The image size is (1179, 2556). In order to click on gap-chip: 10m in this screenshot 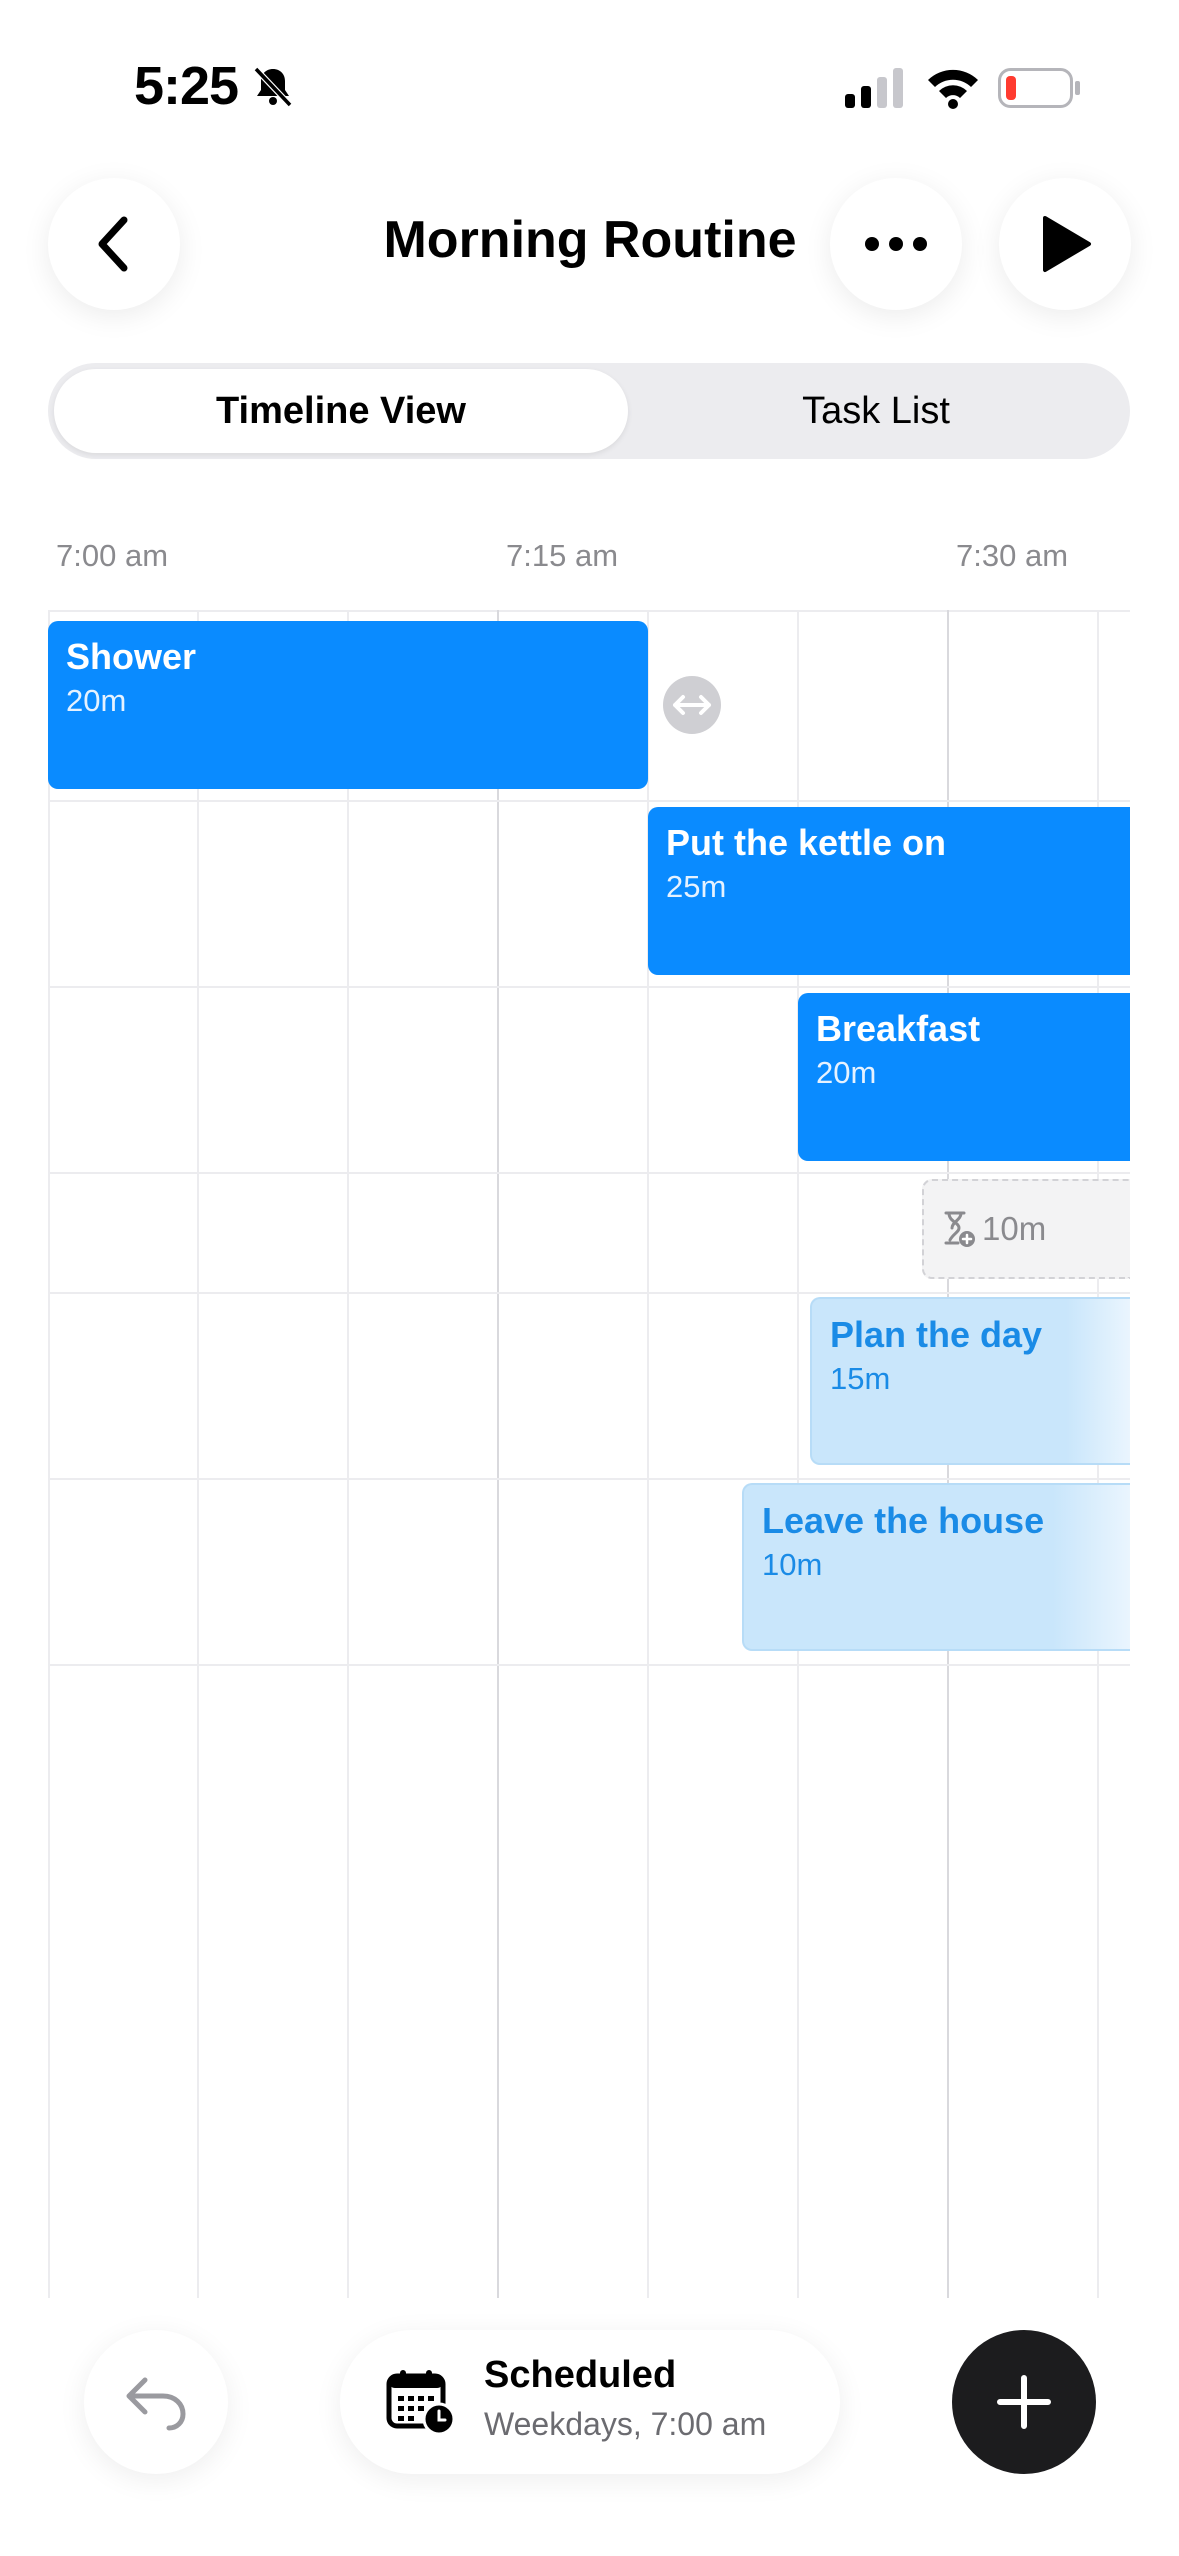, I will do `click(1026, 1229)`.